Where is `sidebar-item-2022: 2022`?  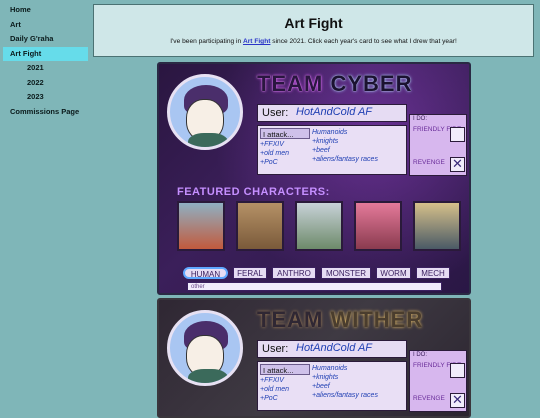 sidebar-item-2022: 2022 is located at coordinates (44, 83).